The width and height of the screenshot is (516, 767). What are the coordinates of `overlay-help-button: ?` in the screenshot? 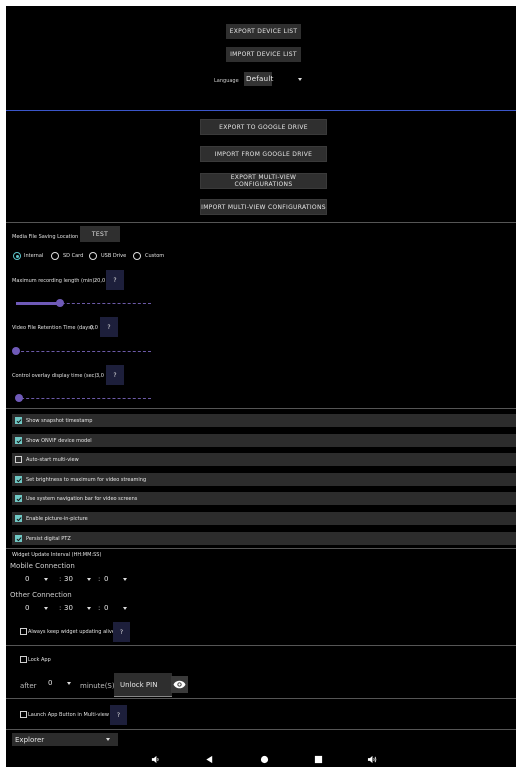 It's located at (115, 375).